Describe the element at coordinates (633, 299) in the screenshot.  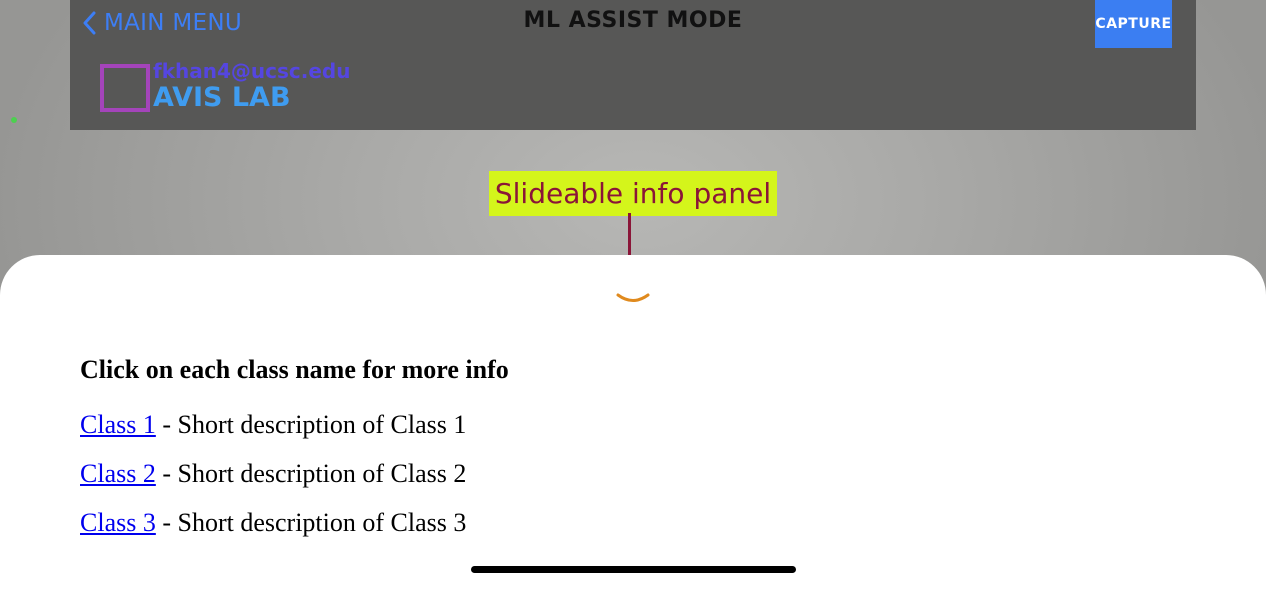
I see `chevron-down-icon` at that location.